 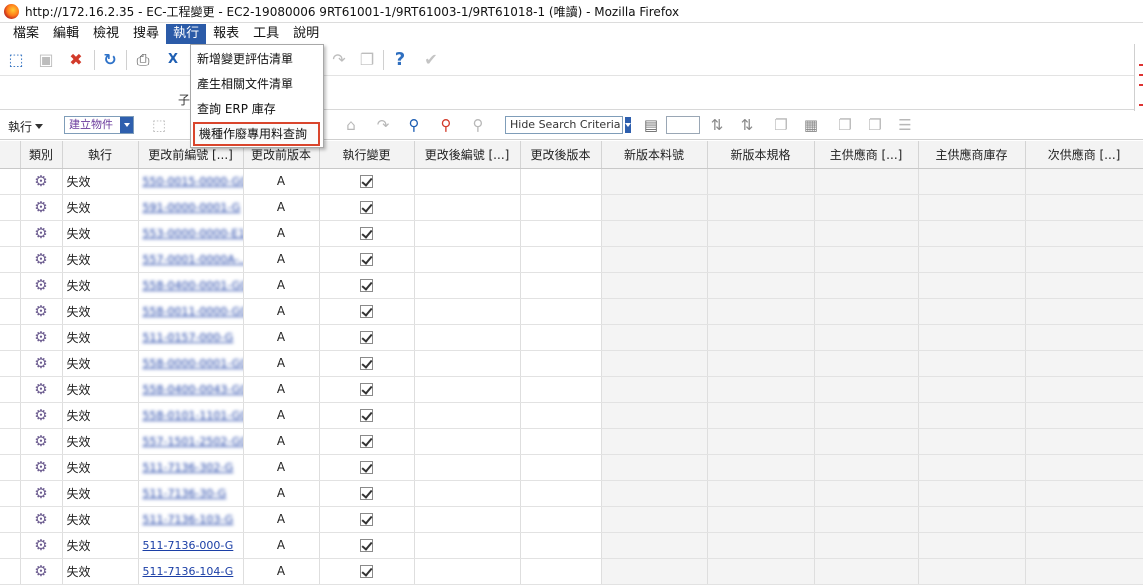 What do you see at coordinates (188, 519) in the screenshot?
I see `old-number-link: 511-7136-103-G` at bounding box center [188, 519].